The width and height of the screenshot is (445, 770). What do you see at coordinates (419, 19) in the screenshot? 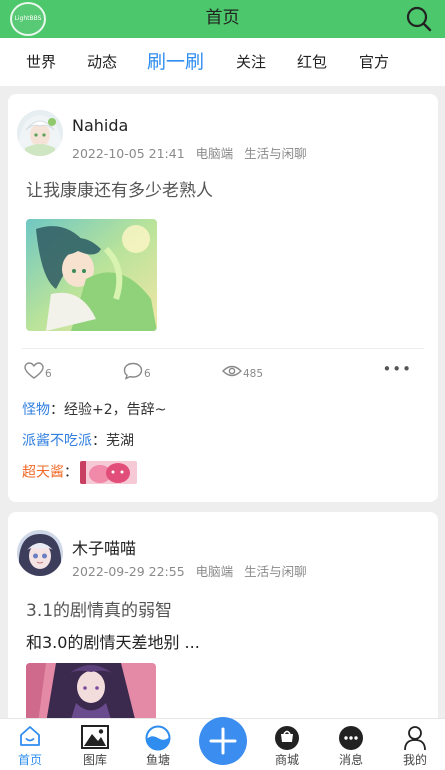
I see `search-icon` at bounding box center [419, 19].